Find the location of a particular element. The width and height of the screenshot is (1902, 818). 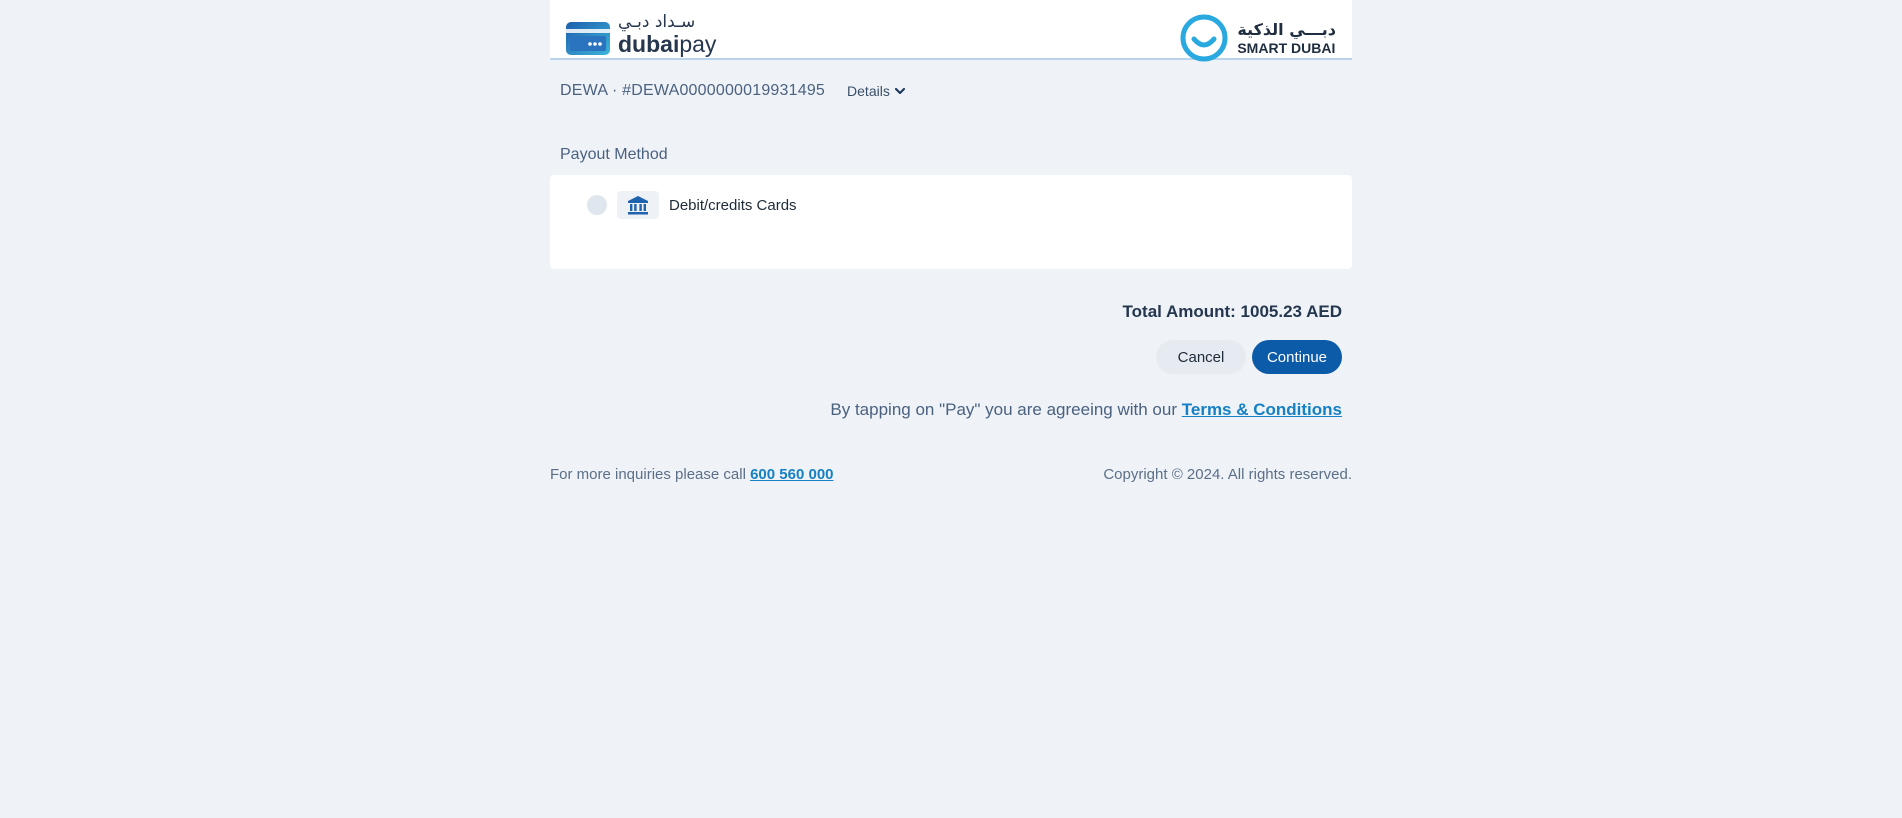

dubaipay-logo: سـداد دبـي dubaipay is located at coordinates (640, 35).